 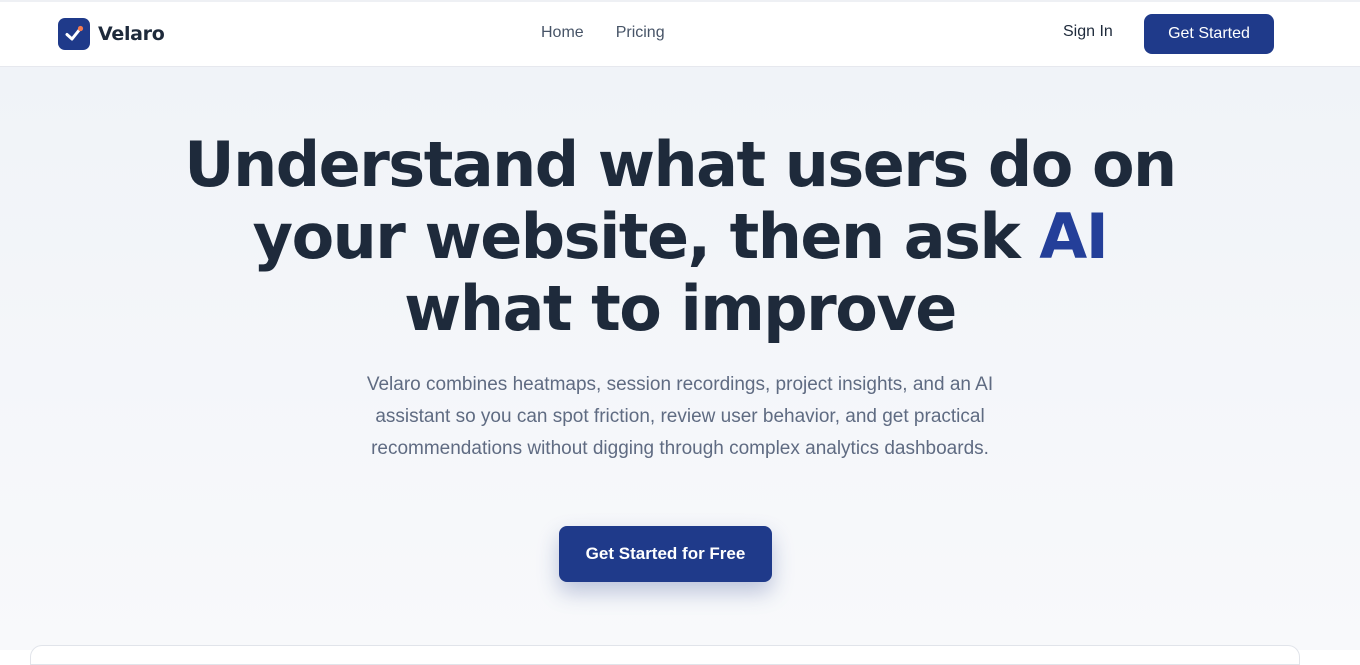 I want to click on get-started-button: Get Started, so click(x=1209, y=34).